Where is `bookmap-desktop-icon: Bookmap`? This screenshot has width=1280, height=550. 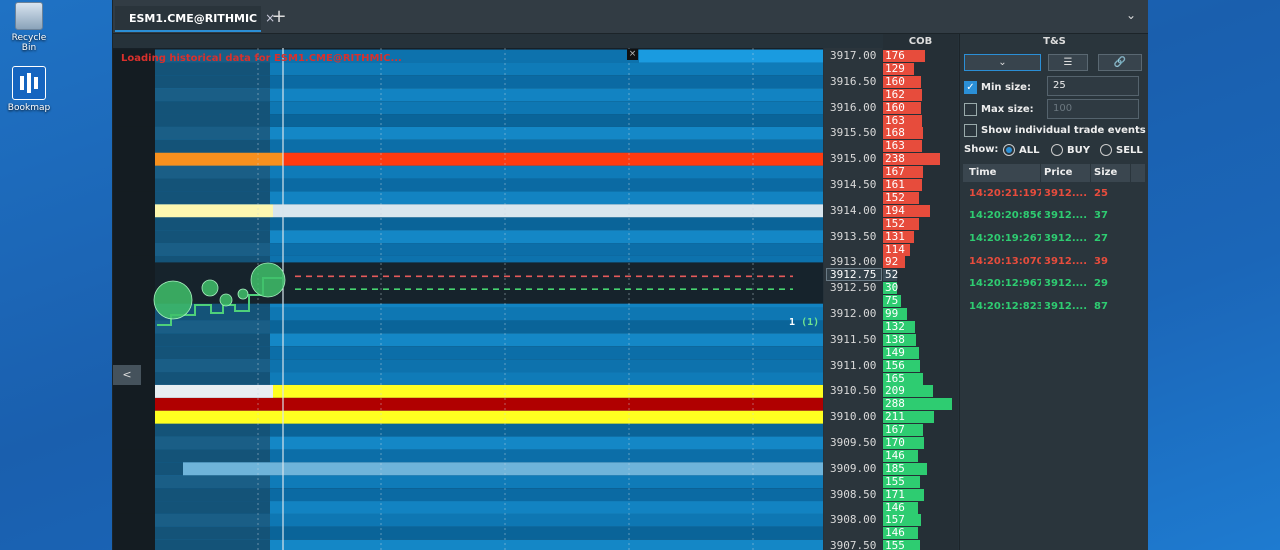 bookmap-desktop-icon: Bookmap is located at coordinates (29, 89).